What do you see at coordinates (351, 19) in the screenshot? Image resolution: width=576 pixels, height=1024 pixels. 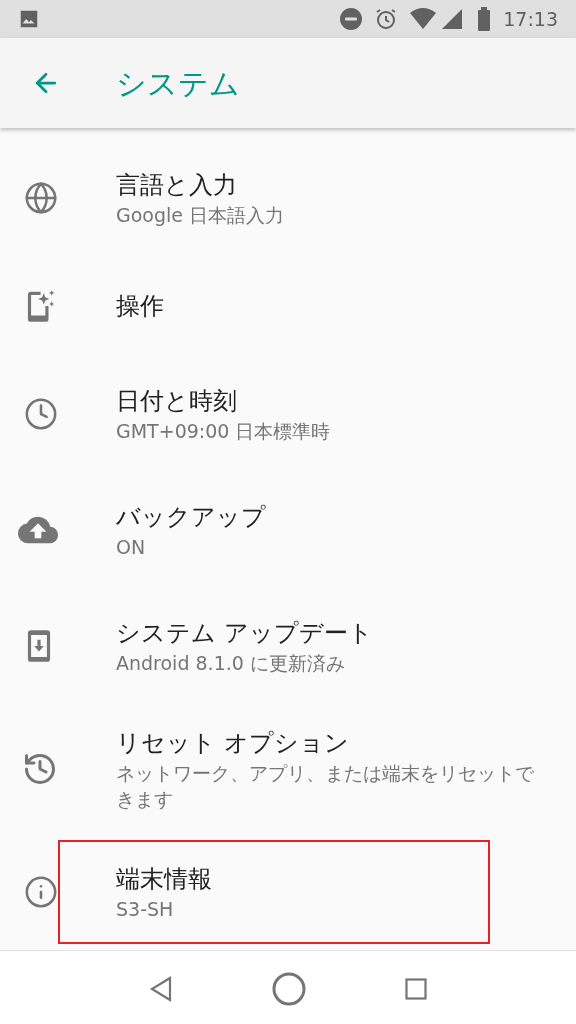 I see `do-not-disturb-icon` at bounding box center [351, 19].